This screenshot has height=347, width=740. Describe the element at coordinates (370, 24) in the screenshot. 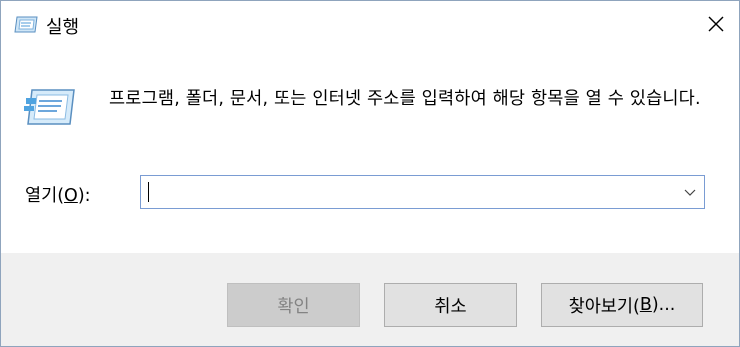

I see `title-bar: 실행` at that location.